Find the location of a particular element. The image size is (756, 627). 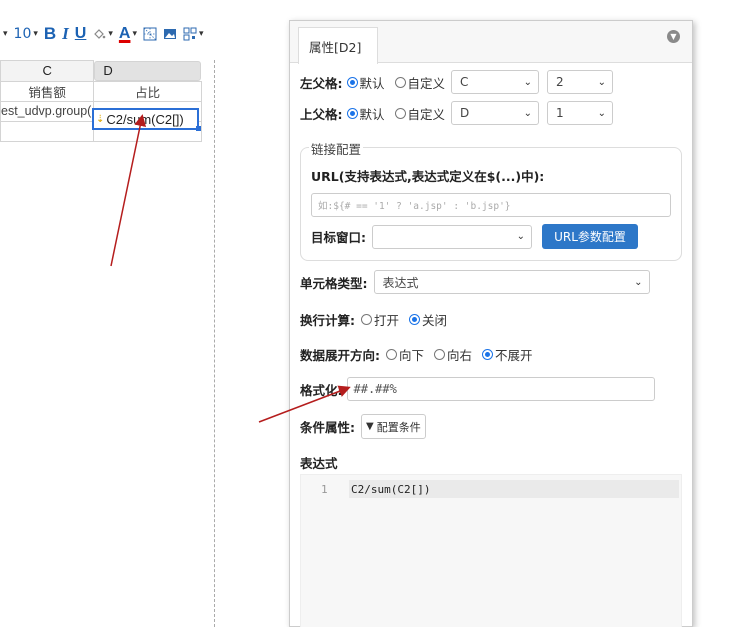

left-parent-label: 左父格: is located at coordinates (321, 83).